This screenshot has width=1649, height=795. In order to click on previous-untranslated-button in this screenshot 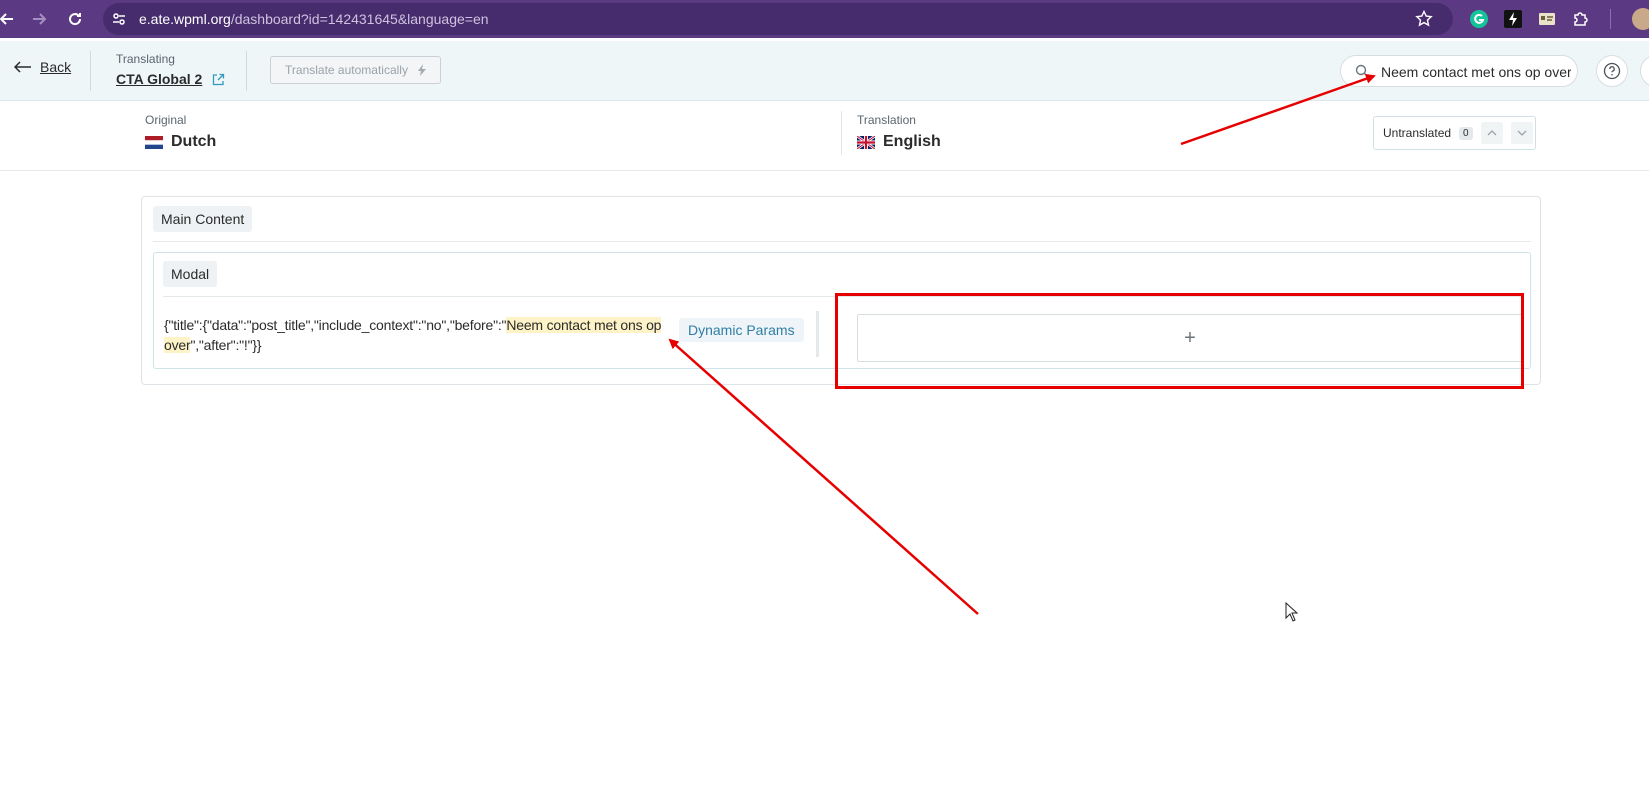, I will do `click(1491, 133)`.